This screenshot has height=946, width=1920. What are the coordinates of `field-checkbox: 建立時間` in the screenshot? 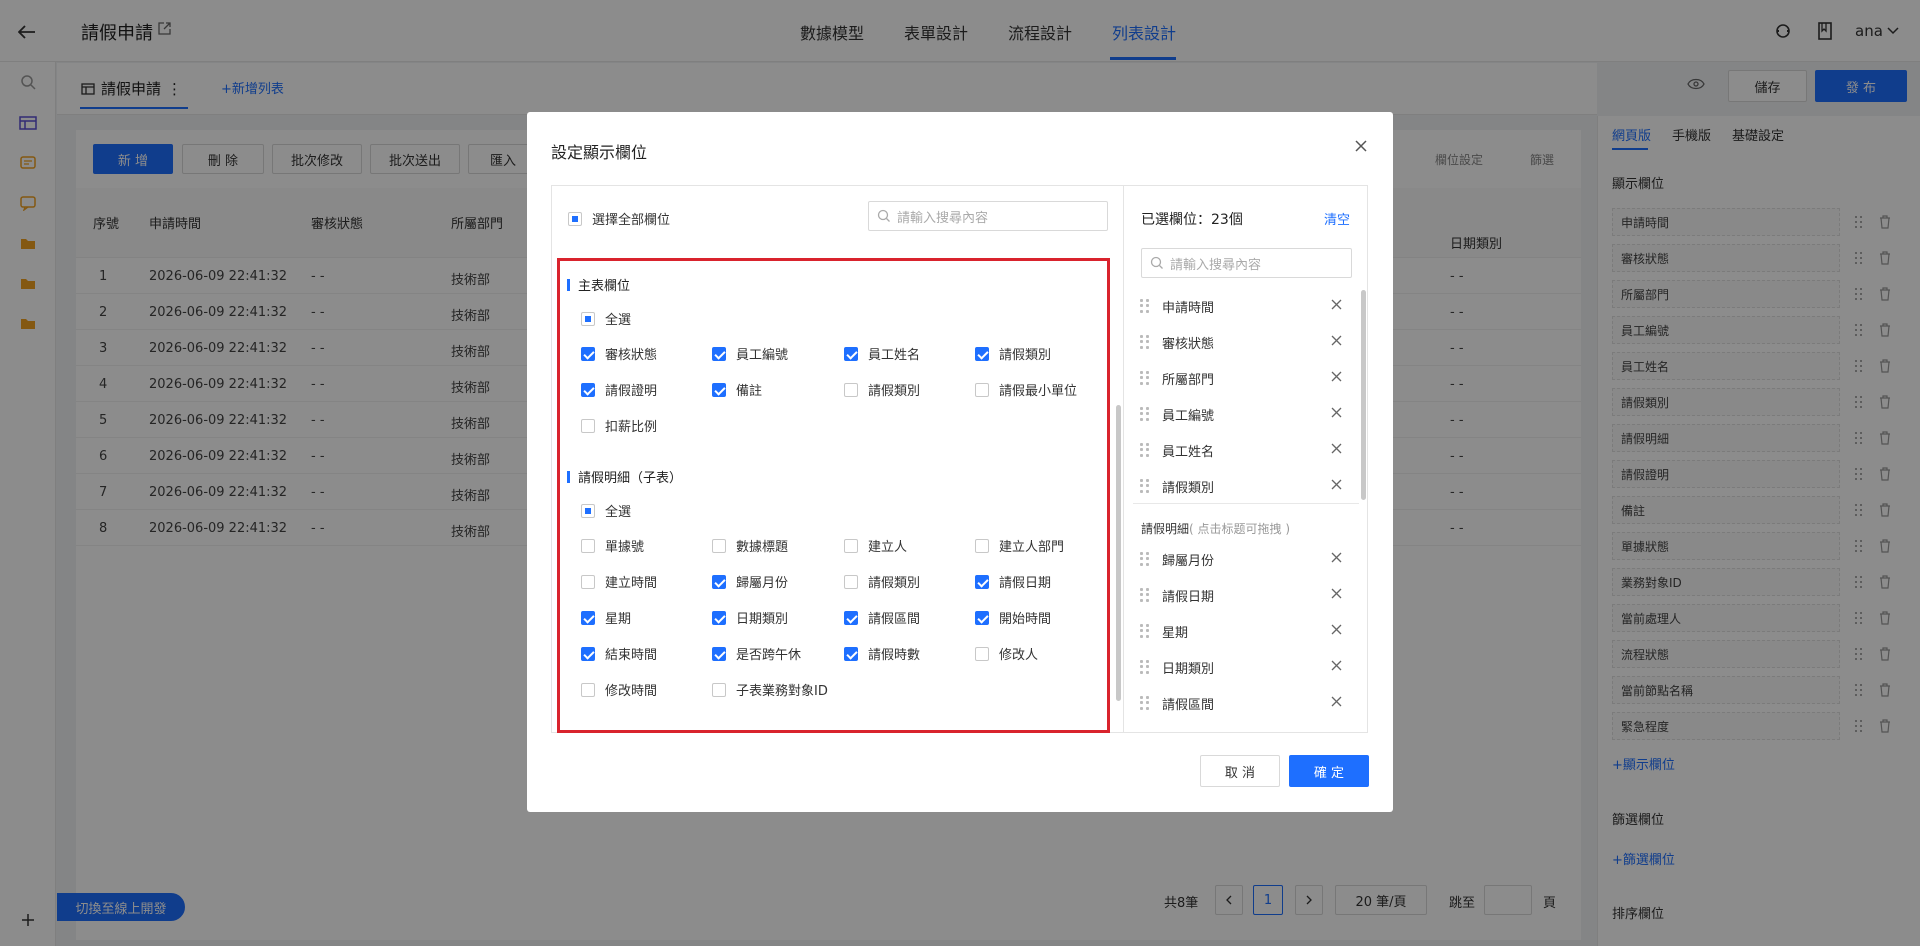 It's located at (619, 581).